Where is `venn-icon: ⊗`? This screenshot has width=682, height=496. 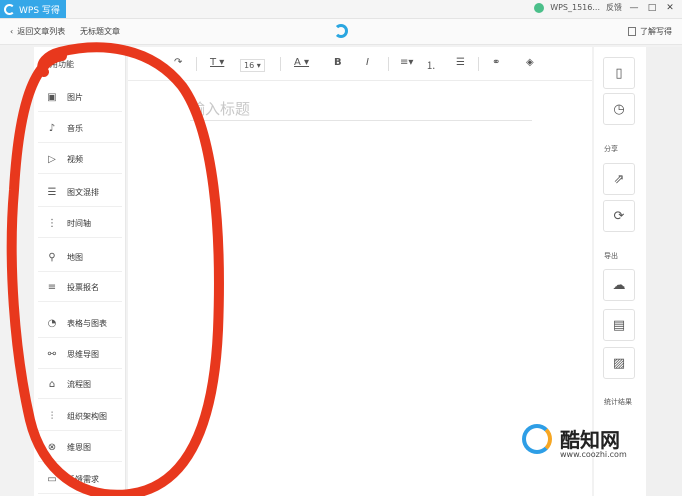
venn-icon: ⊗ is located at coordinates (52, 447).